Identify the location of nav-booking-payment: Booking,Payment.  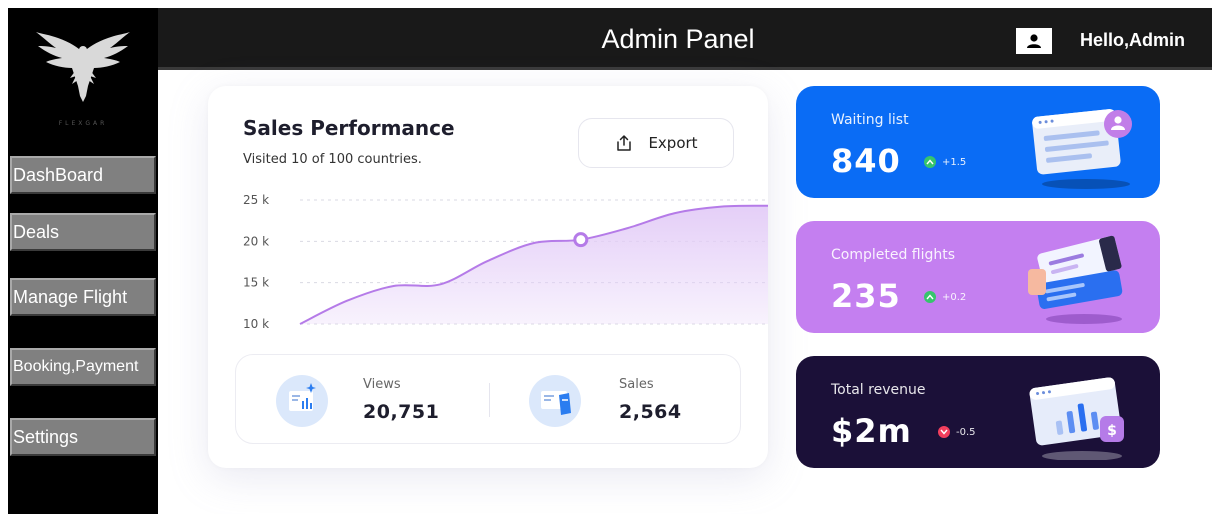
(83, 367).